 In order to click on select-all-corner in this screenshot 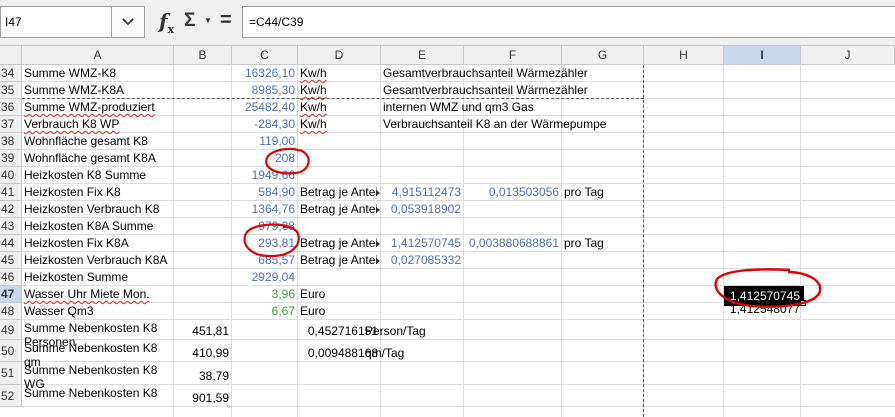, I will do `click(11, 55)`.